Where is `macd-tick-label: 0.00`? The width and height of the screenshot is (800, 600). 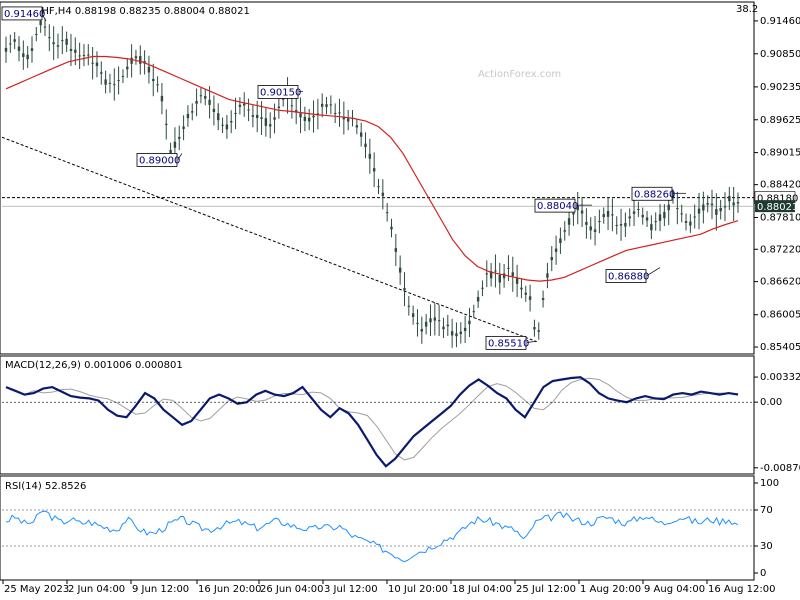
macd-tick-label: 0.00 is located at coordinates (771, 402).